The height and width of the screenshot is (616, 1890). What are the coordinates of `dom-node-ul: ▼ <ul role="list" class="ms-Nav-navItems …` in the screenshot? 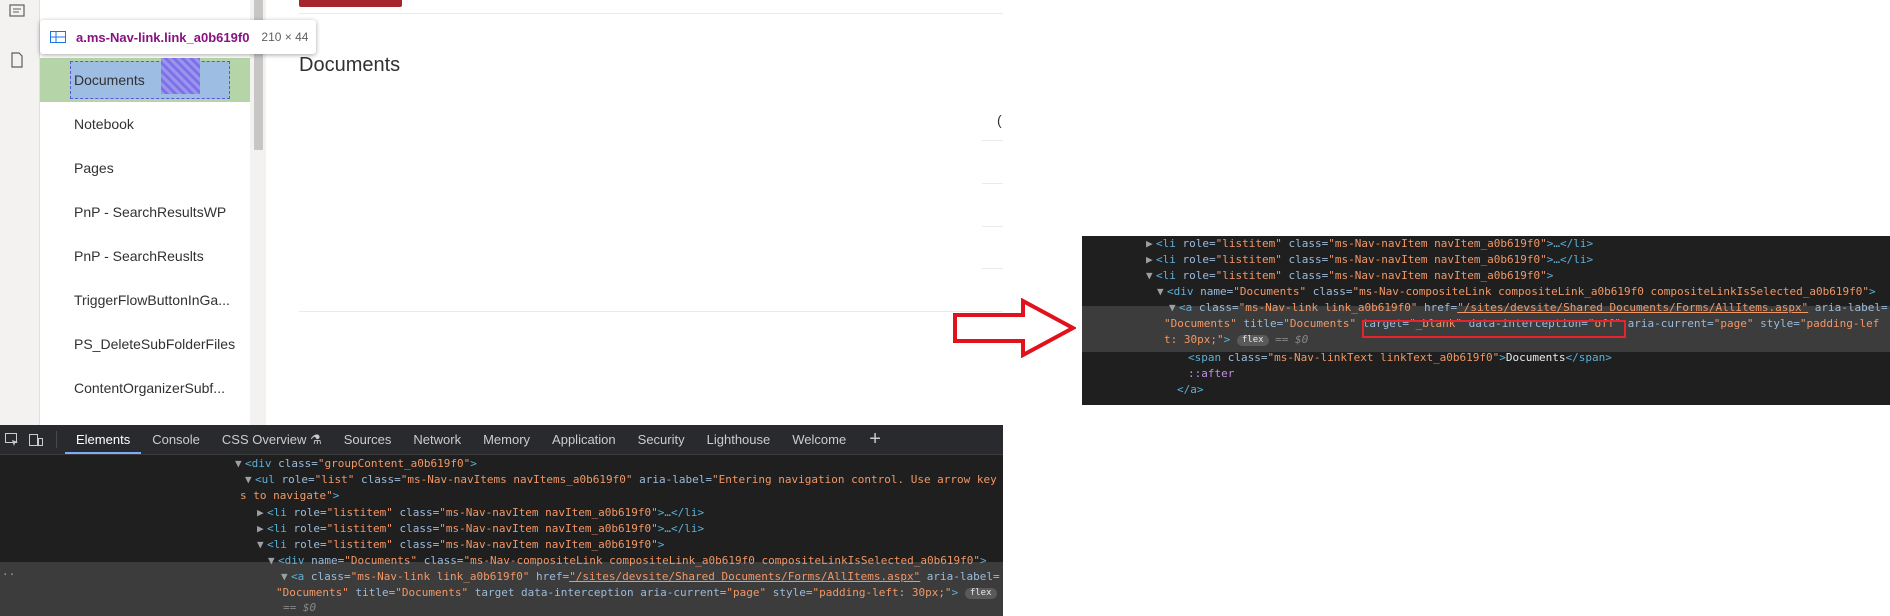 It's located at (621, 480).